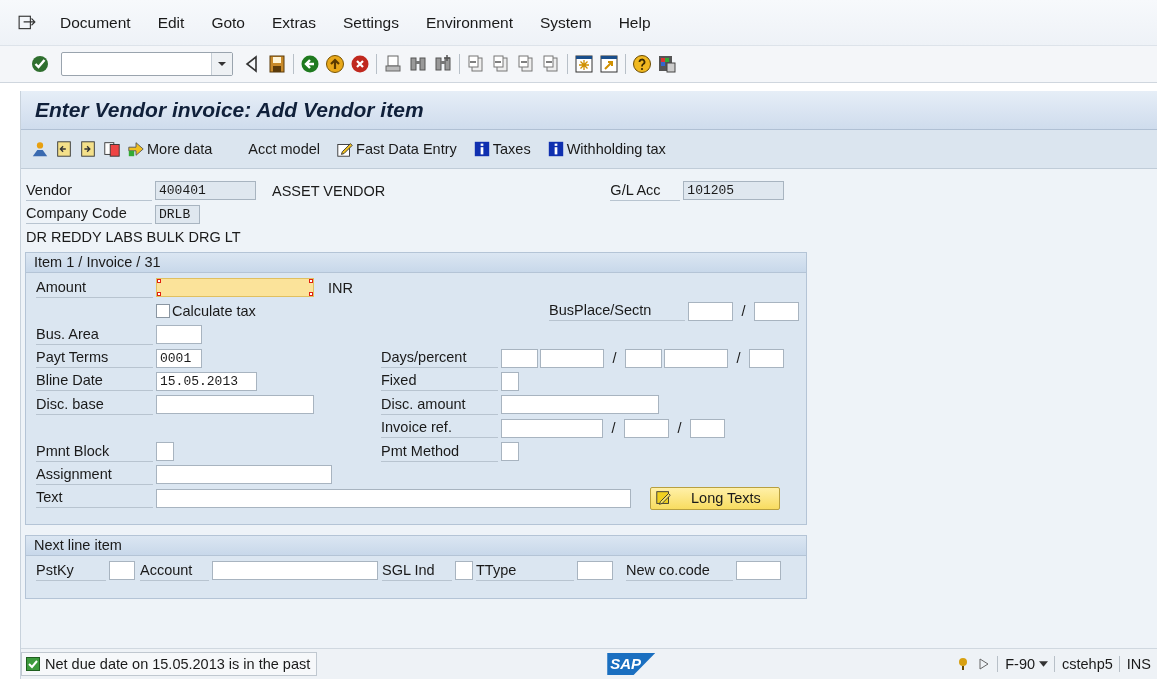 This screenshot has height=679, width=1157. What do you see at coordinates (393, 64) in the screenshot?
I see `print-icon` at bounding box center [393, 64].